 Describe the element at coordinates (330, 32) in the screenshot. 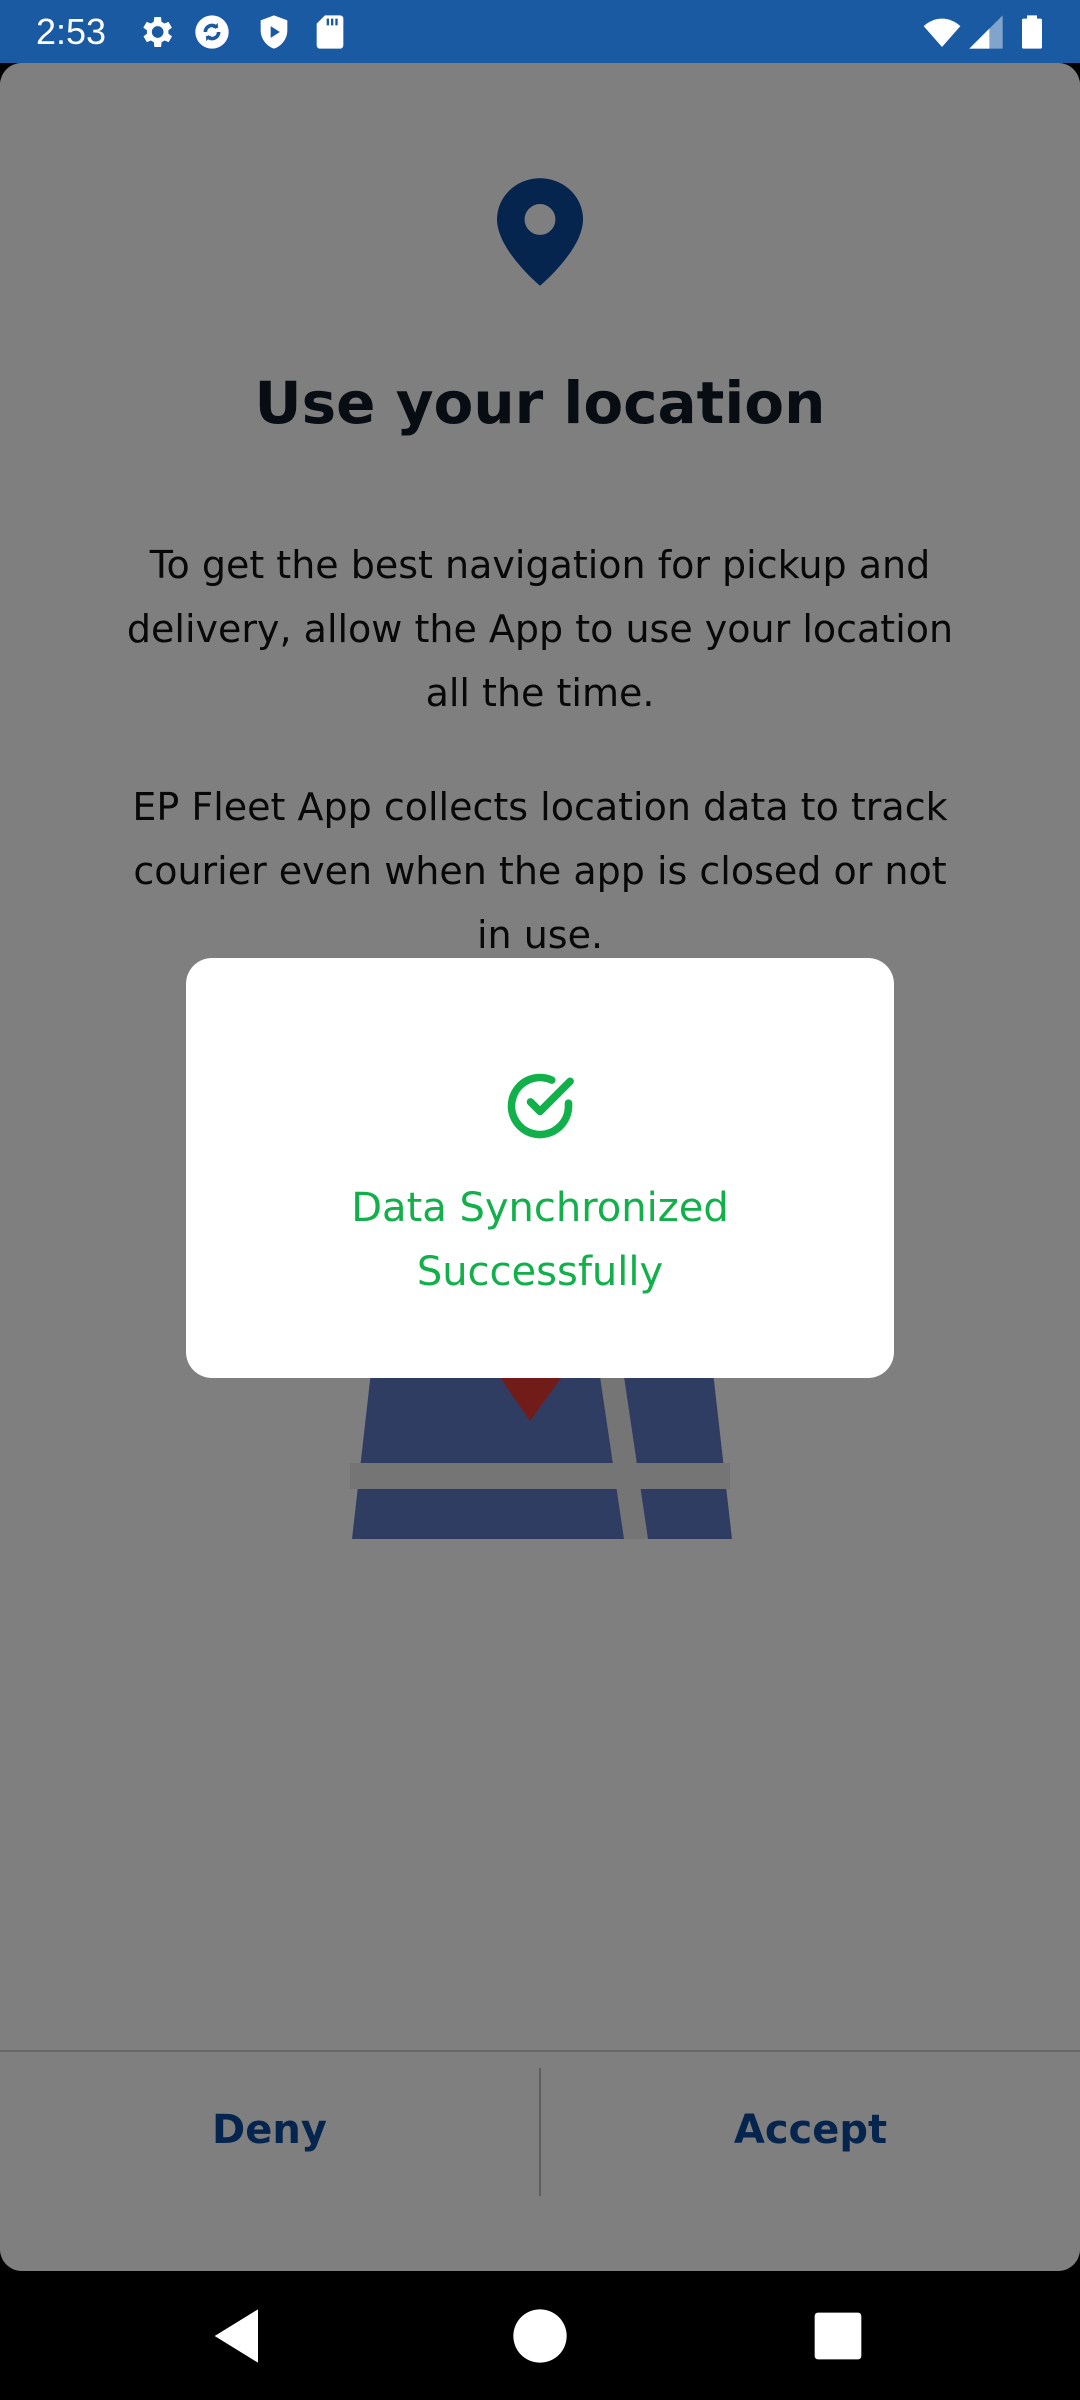

I see `sd-card-icon` at that location.